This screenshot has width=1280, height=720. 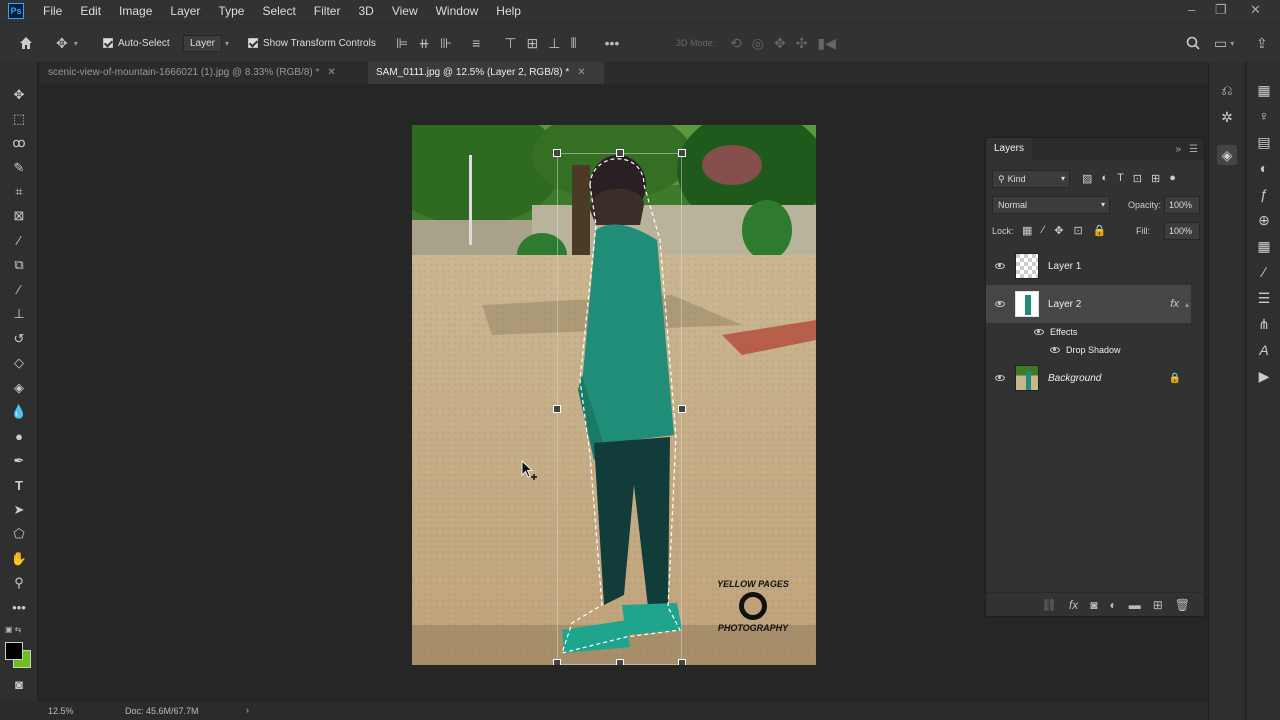 What do you see at coordinates (26, 43) in the screenshot?
I see `home-icon` at bounding box center [26, 43].